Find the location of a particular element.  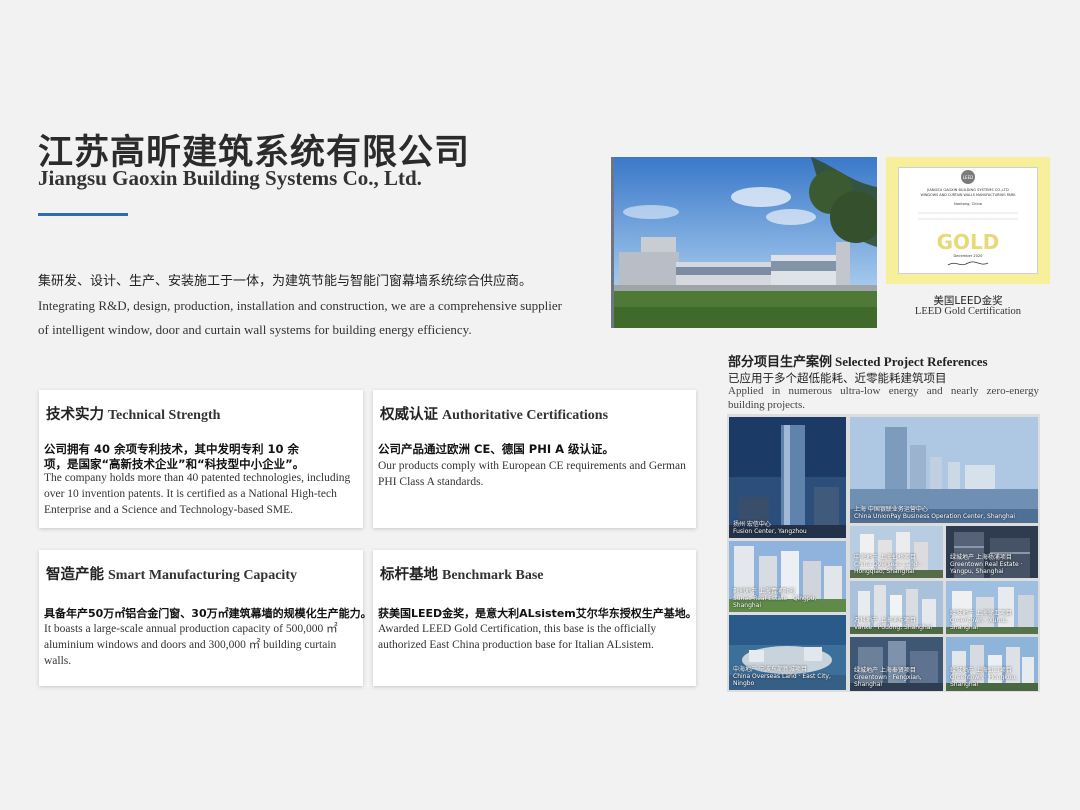

card-title-cn: 技术实力 is located at coordinates (75, 415).